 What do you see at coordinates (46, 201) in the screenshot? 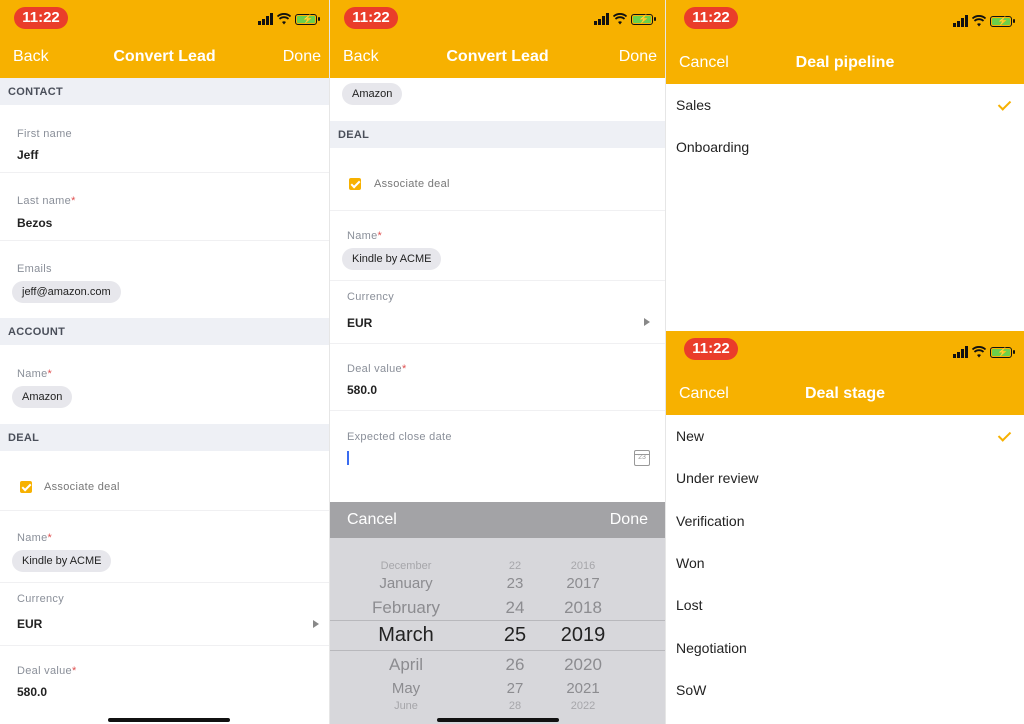
I see `last-name-label: Last name*` at bounding box center [46, 201].